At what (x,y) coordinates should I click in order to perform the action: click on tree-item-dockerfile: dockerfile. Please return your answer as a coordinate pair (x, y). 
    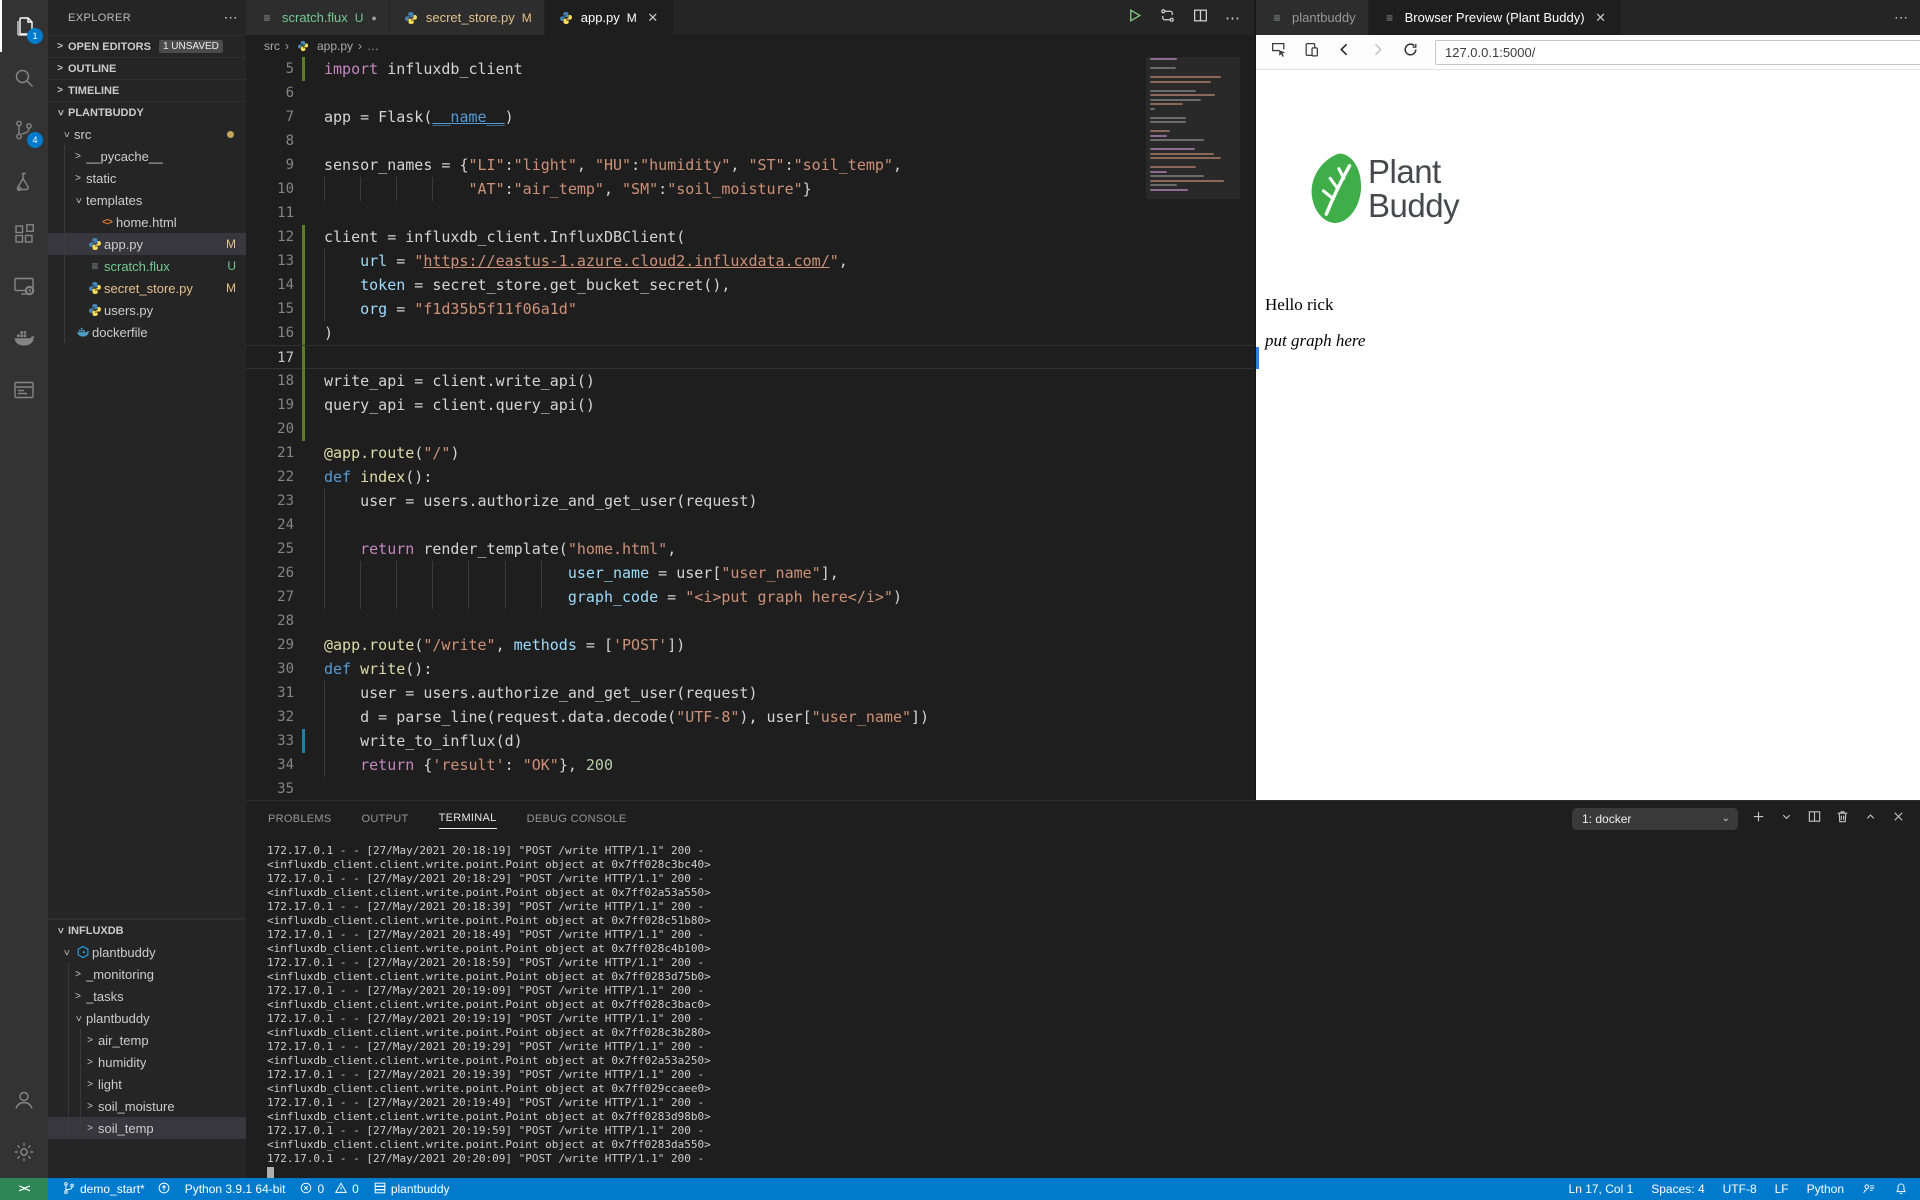
    Looking at the image, I should click on (147, 332).